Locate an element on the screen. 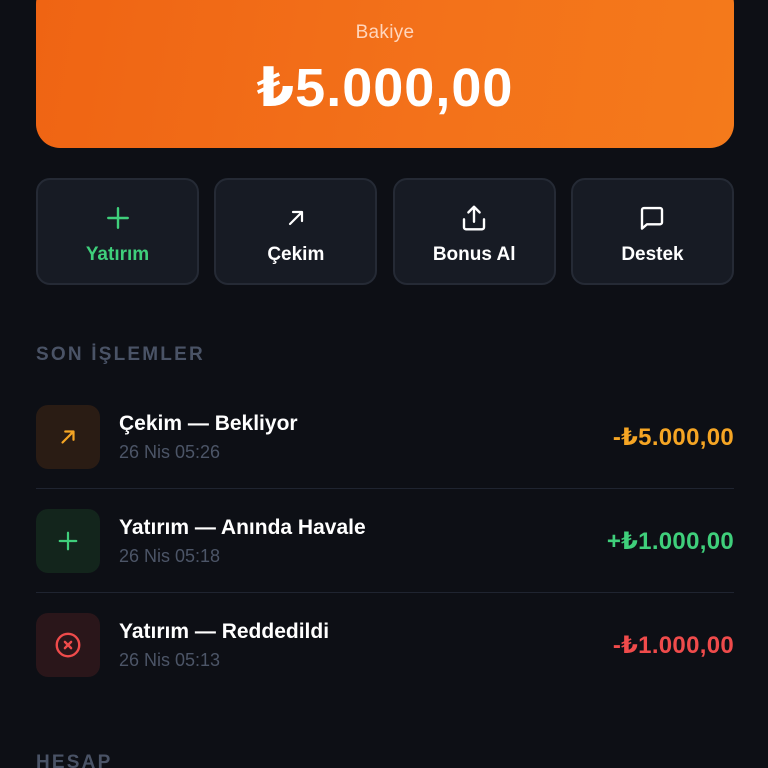  support-label: Destek is located at coordinates (652, 254).